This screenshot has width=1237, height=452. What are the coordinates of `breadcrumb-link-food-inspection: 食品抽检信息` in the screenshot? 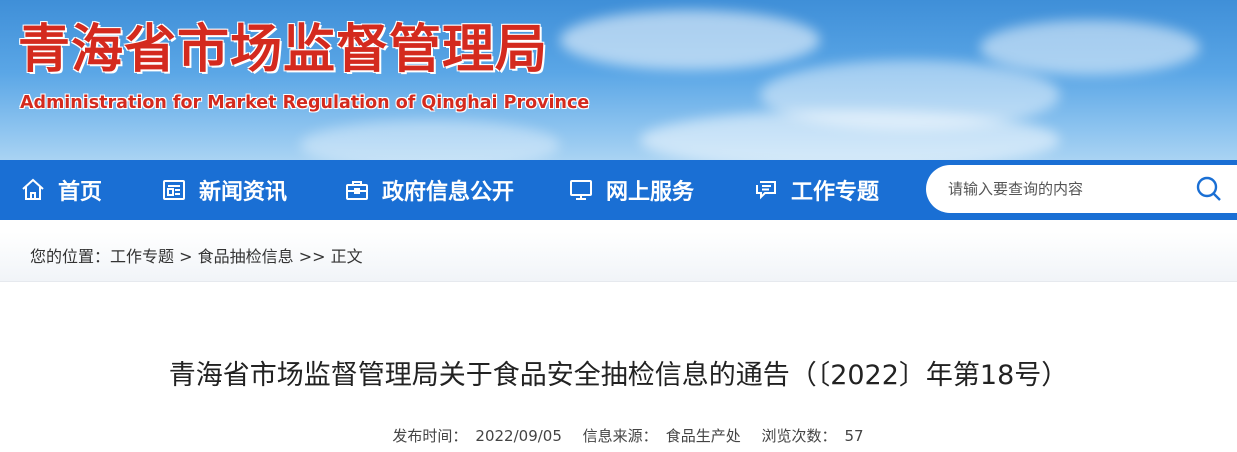 It's located at (246, 256).